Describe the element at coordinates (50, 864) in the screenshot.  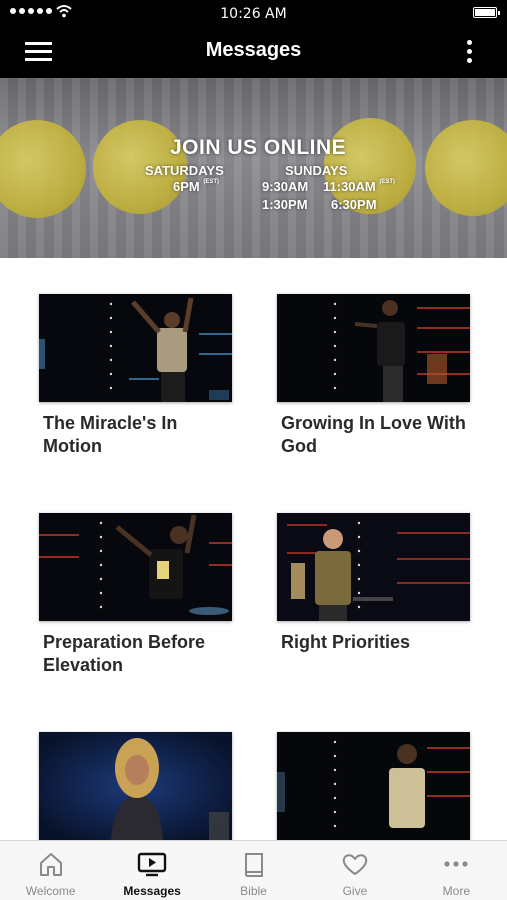
I see `home-icon` at that location.